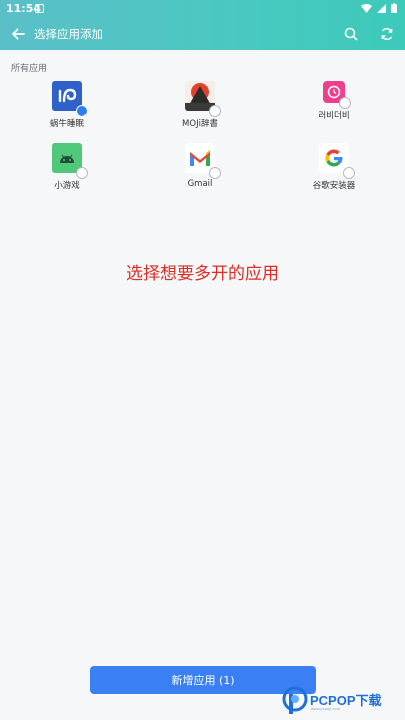 The width and height of the screenshot is (405, 720). I want to click on signal-icon, so click(381, 8).